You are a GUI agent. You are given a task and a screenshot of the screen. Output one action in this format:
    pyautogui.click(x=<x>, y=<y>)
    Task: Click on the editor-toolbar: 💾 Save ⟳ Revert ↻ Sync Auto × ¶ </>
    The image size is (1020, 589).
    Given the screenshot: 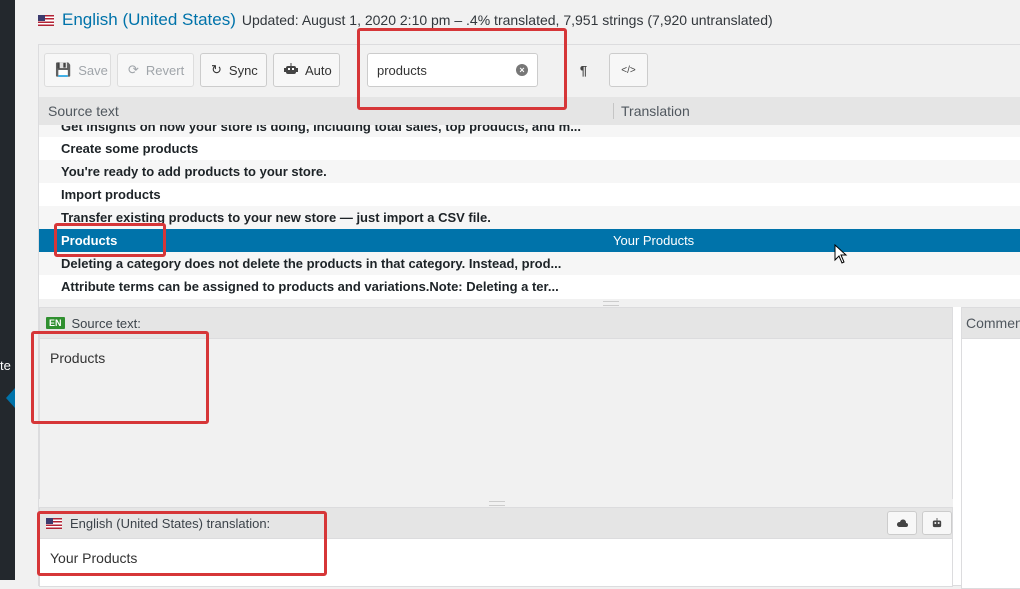 What is the action you would take?
    pyautogui.click(x=529, y=71)
    